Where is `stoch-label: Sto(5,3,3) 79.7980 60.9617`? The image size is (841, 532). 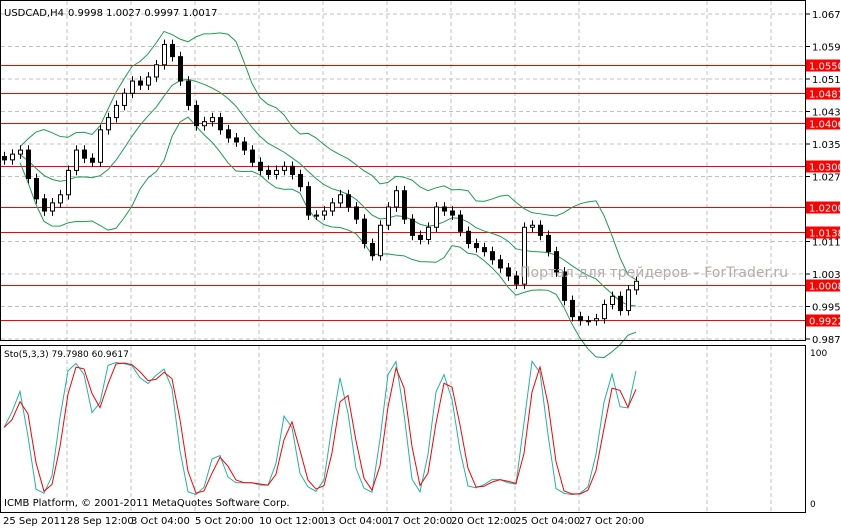
stoch-label: Sto(5,3,3) 79.7980 60.9617 is located at coordinates (66, 355).